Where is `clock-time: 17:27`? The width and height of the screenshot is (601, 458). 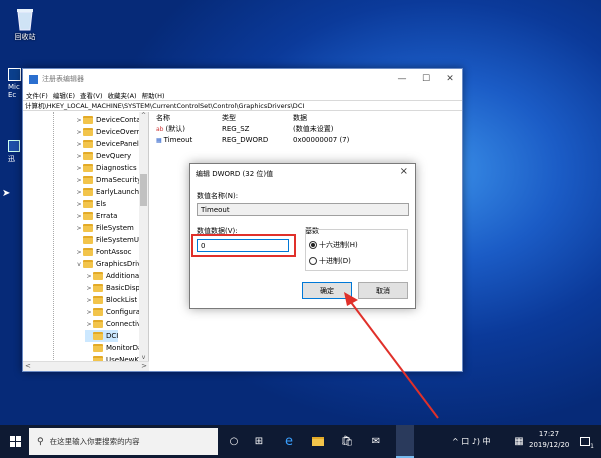 clock-time: 17:27 is located at coordinates (549, 434).